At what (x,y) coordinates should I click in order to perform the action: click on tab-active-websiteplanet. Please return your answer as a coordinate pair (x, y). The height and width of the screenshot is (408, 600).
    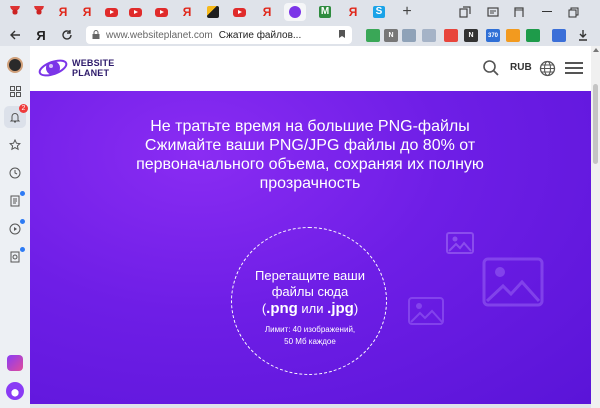
    Looking at the image, I should click on (295, 12).